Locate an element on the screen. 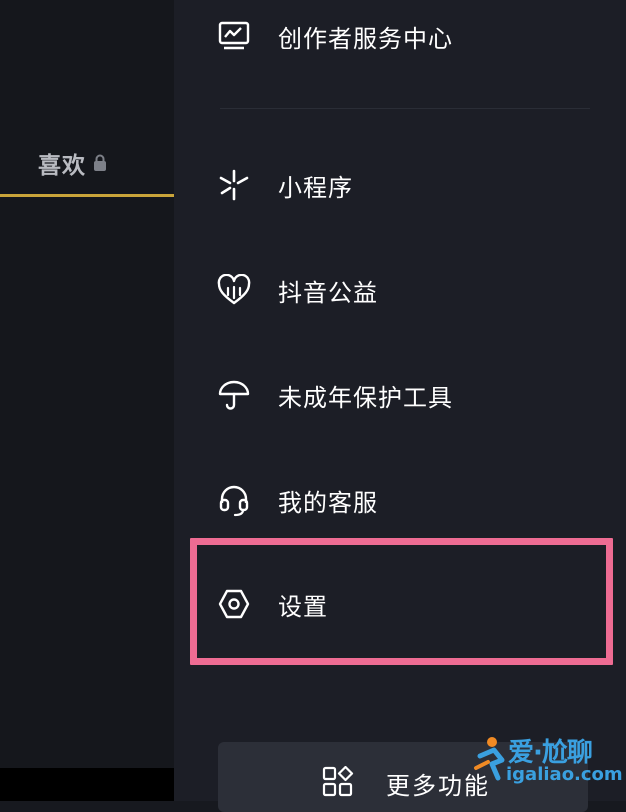 The height and width of the screenshot is (812, 626). menu-item-customer-service: 我的客服 is located at coordinates (297, 500).